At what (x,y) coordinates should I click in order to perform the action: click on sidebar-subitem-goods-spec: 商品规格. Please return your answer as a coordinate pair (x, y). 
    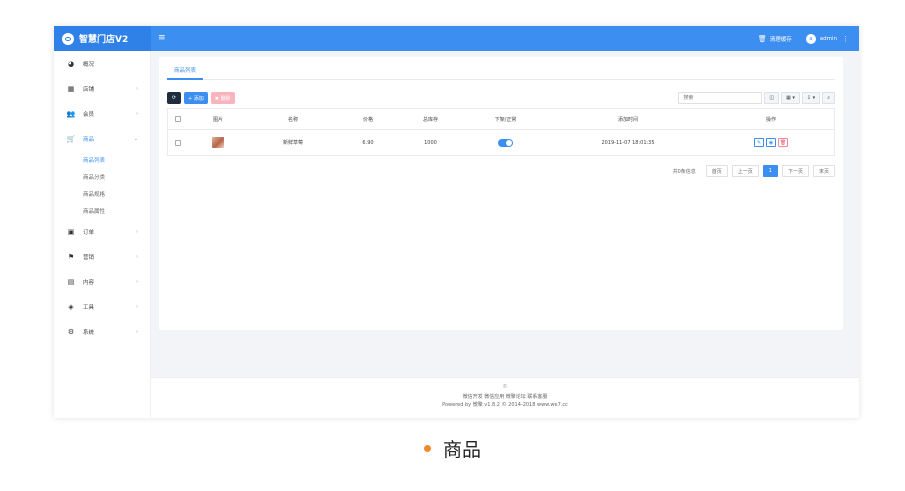
    Looking at the image, I should click on (102, 193).